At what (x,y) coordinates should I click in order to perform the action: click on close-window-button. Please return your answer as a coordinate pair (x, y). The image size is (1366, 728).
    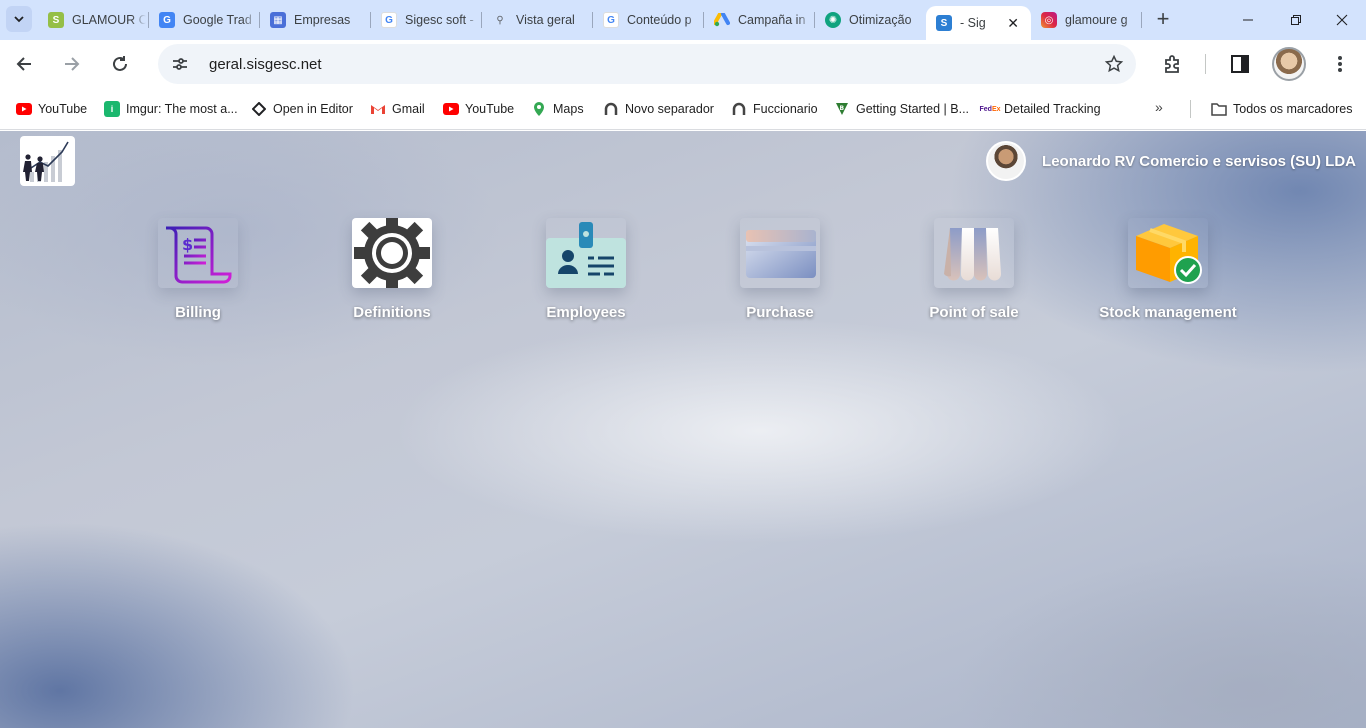
    Looking at the image, I should click on (1342, 20).